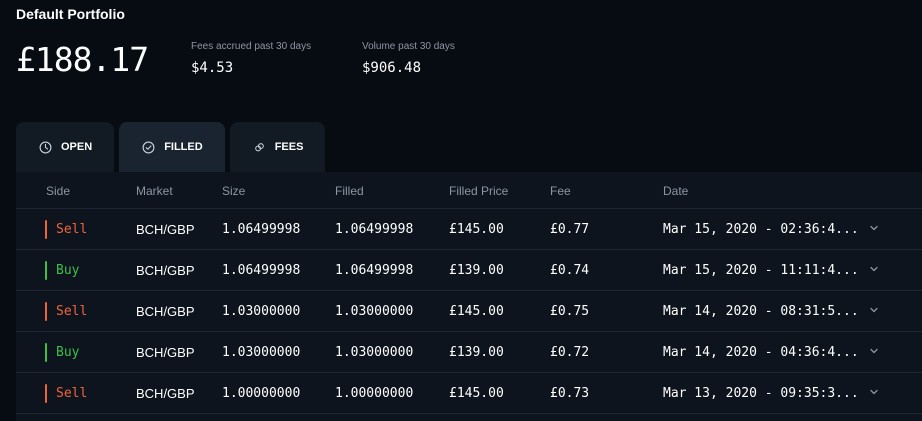 Image resolution: width=922 pixels, height=421 pixels. What do you see at coordinates (570, 393) in the screenshot?
I see `fee-cell: £0.73` at bounding box center [570, 393].